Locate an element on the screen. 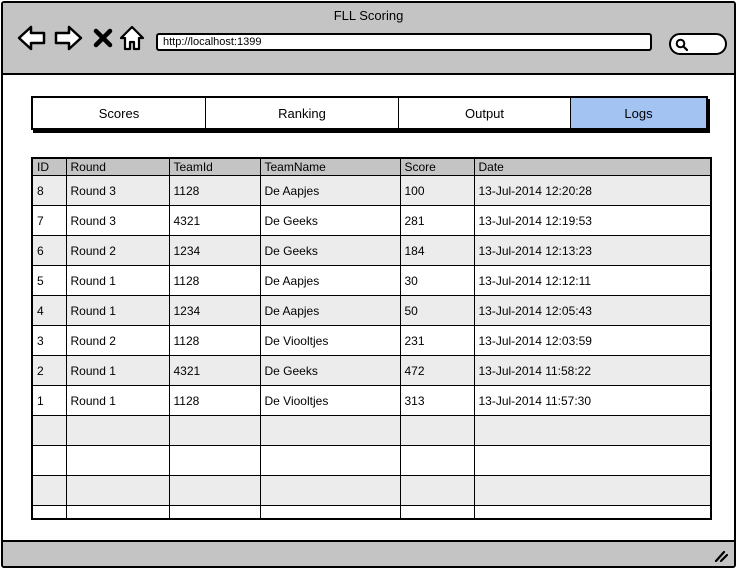  table-cell: 4 is located at coordinates (50, 310).